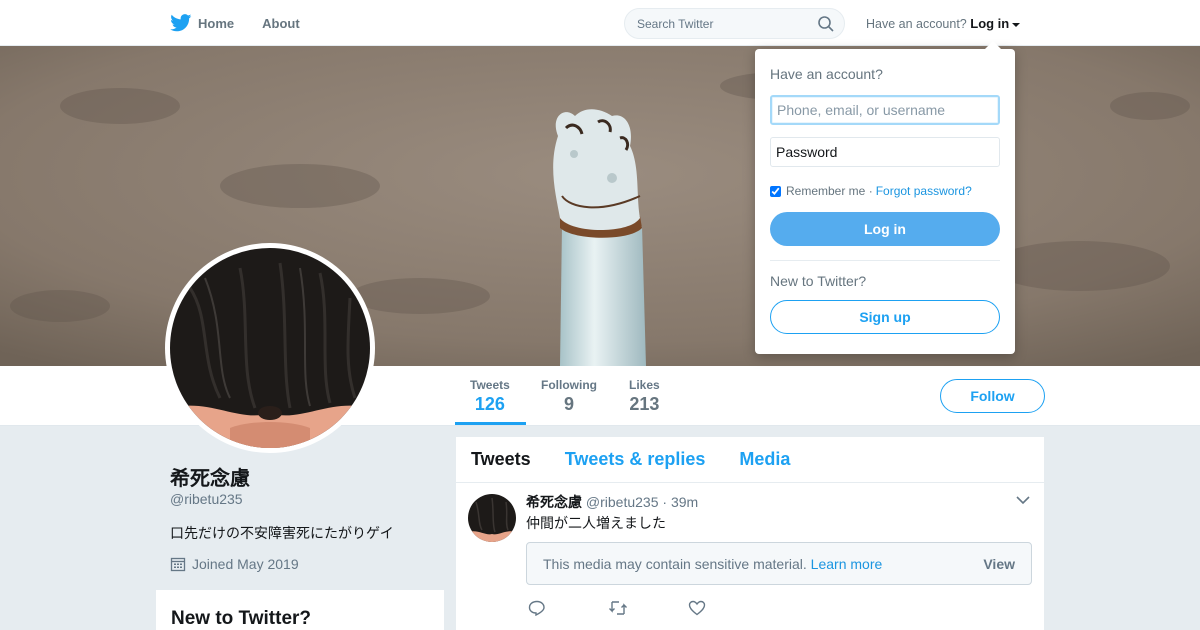 The width and height of the screenshot is (1200, 630). I want to click on stat-tweets-value: 126, so click(489, 404).